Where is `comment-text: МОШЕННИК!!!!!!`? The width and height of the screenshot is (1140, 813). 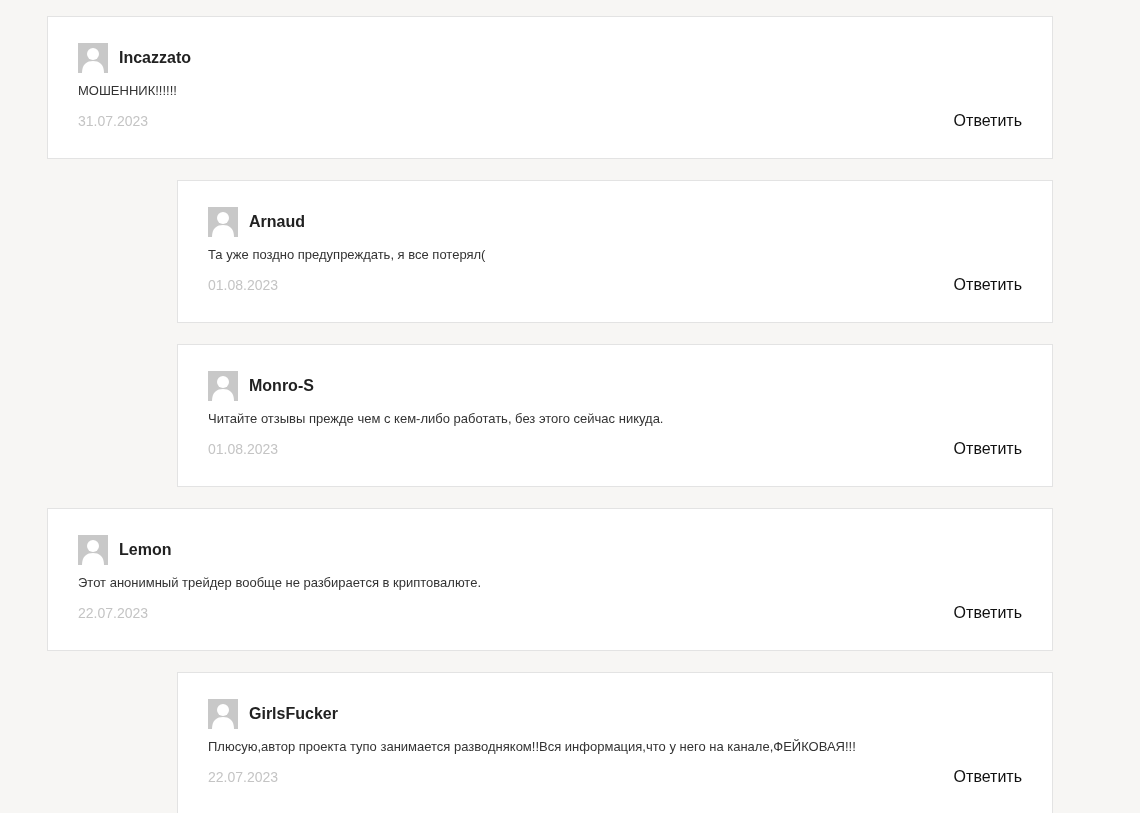 comment-text: МОШЕННИК!!!!!! is located at coordinates (128, 91).